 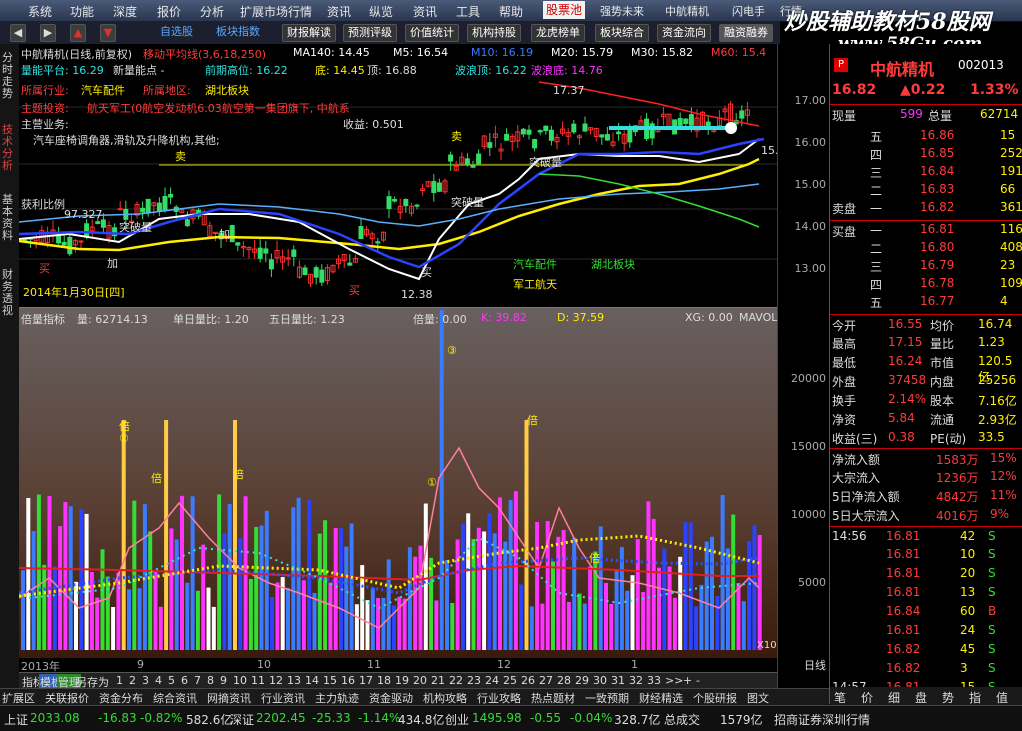 I want to click on ind-tab-34: 31, so click(x=618, y=680).